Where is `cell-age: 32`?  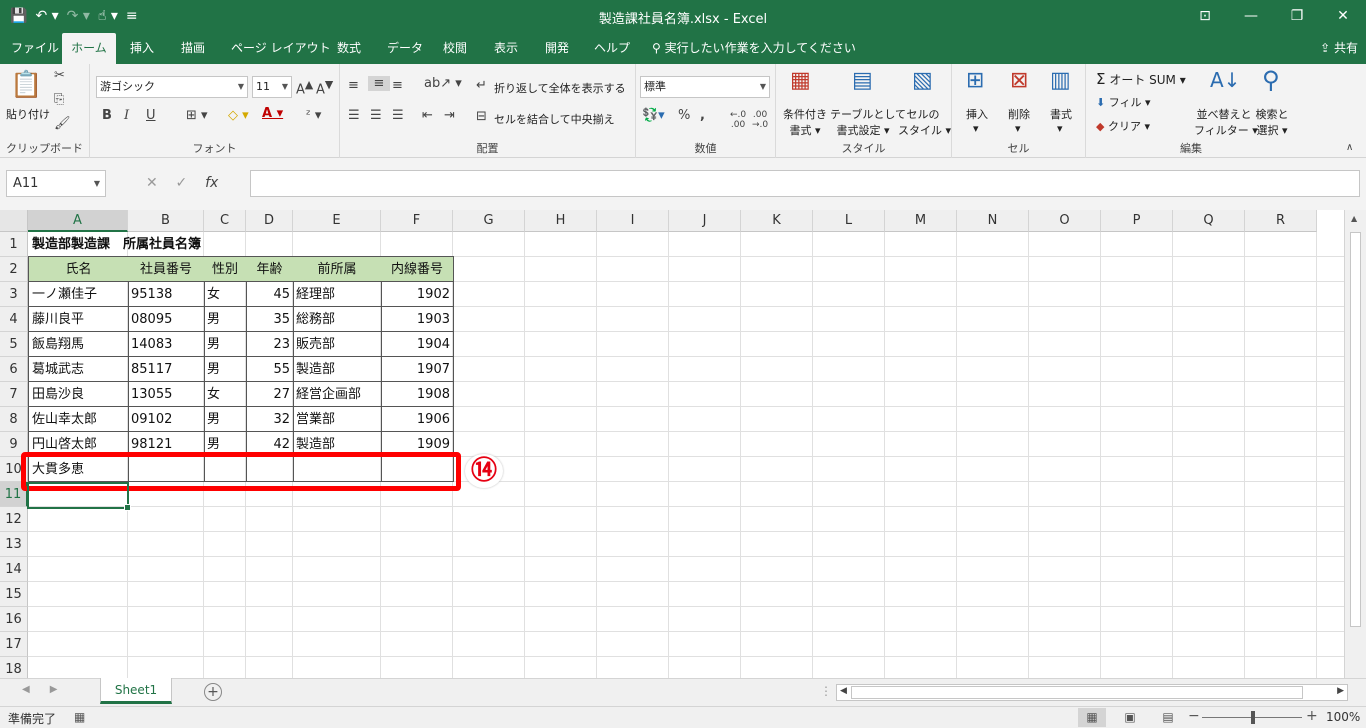
cell-age: 32 is located at coordinates (270, 419).